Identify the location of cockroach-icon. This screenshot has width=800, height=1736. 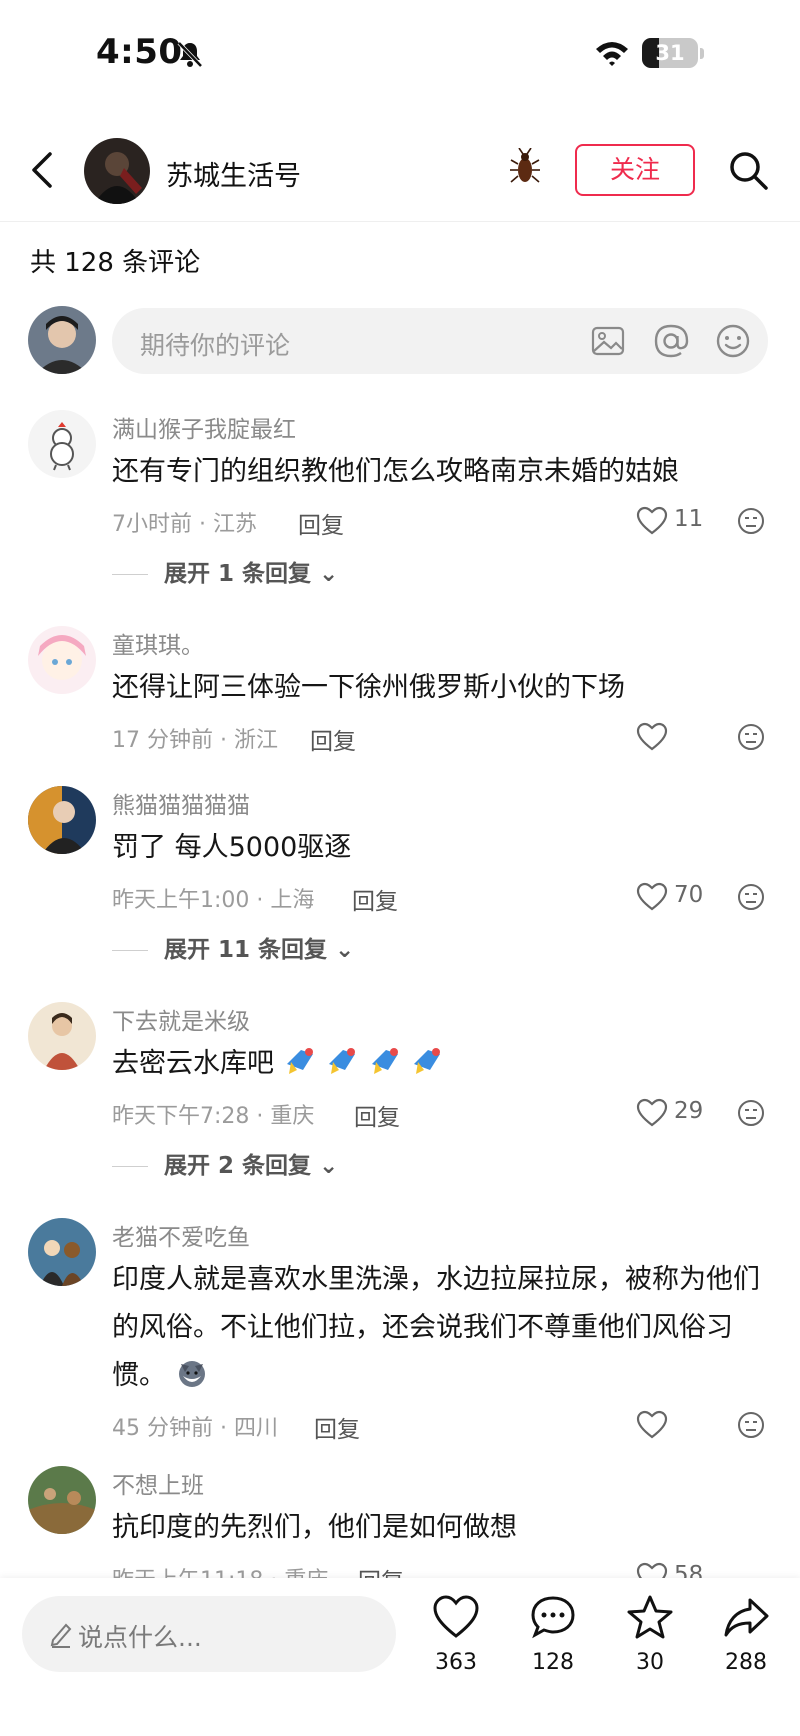
(525, 165).